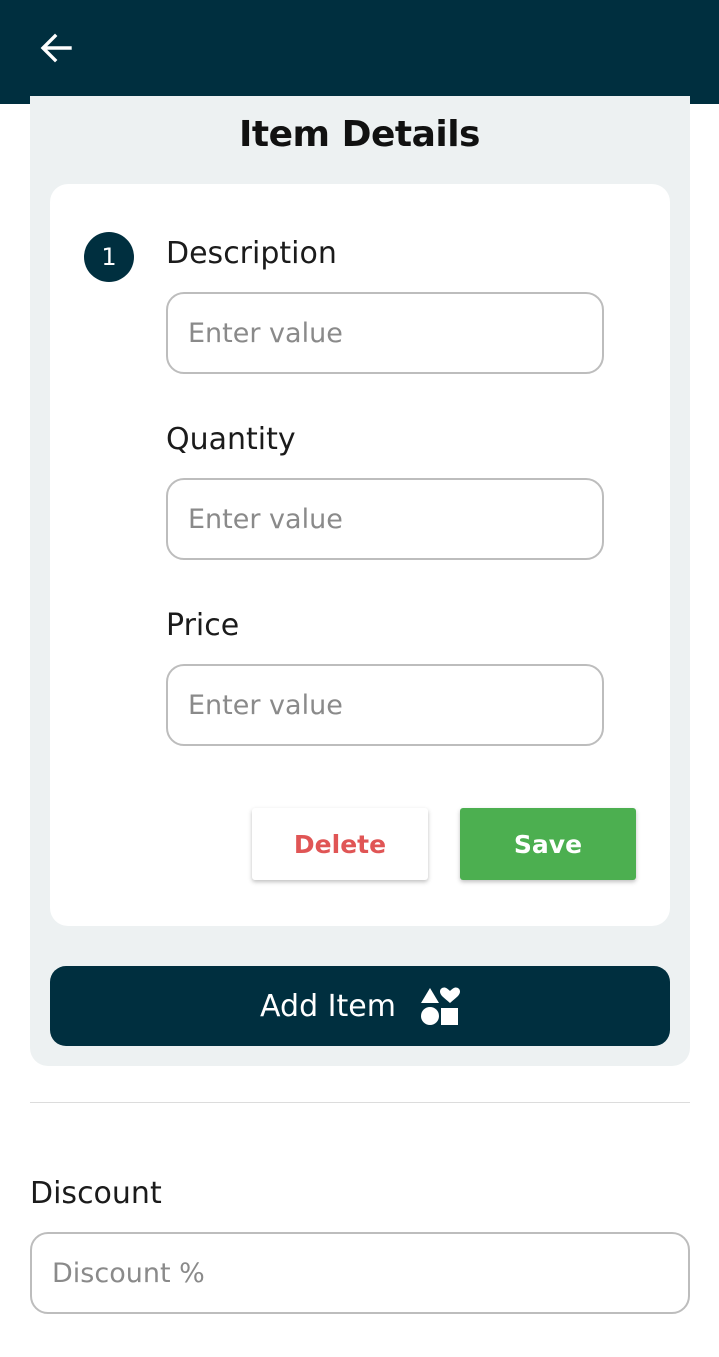 This screenshot has height=1357, width=719. What do you see at coordinates (548, 844) in the screenshot?
I see `save-button: Save` at bounding box center [548, 844].